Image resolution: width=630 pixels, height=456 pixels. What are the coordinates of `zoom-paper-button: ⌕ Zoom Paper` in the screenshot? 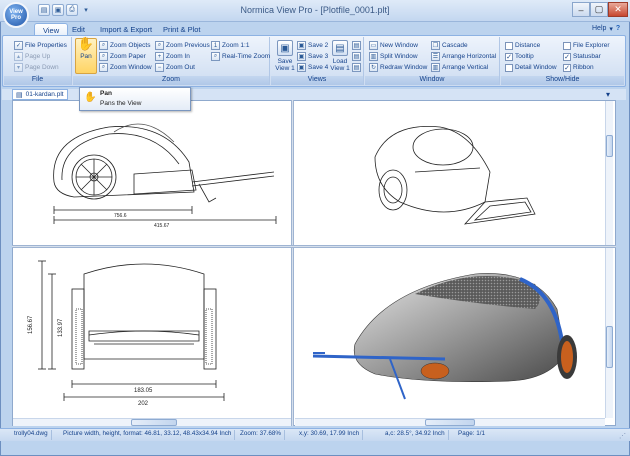 It's located at (125, 56).